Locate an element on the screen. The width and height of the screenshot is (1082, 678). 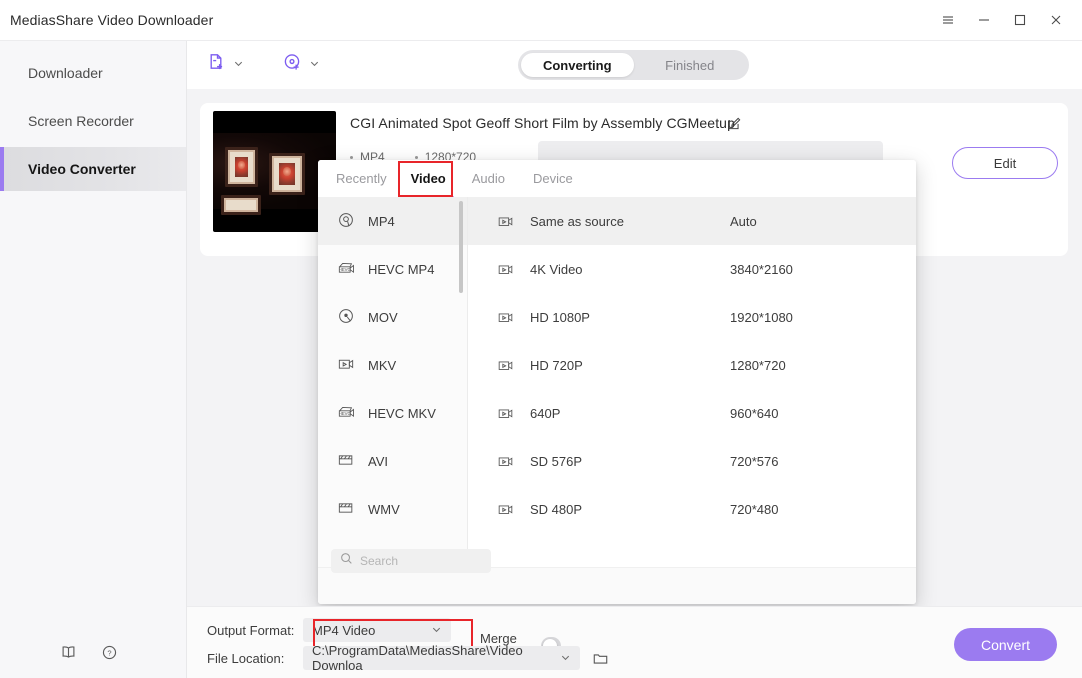
disc-icon is located at coordinates (346, 221).